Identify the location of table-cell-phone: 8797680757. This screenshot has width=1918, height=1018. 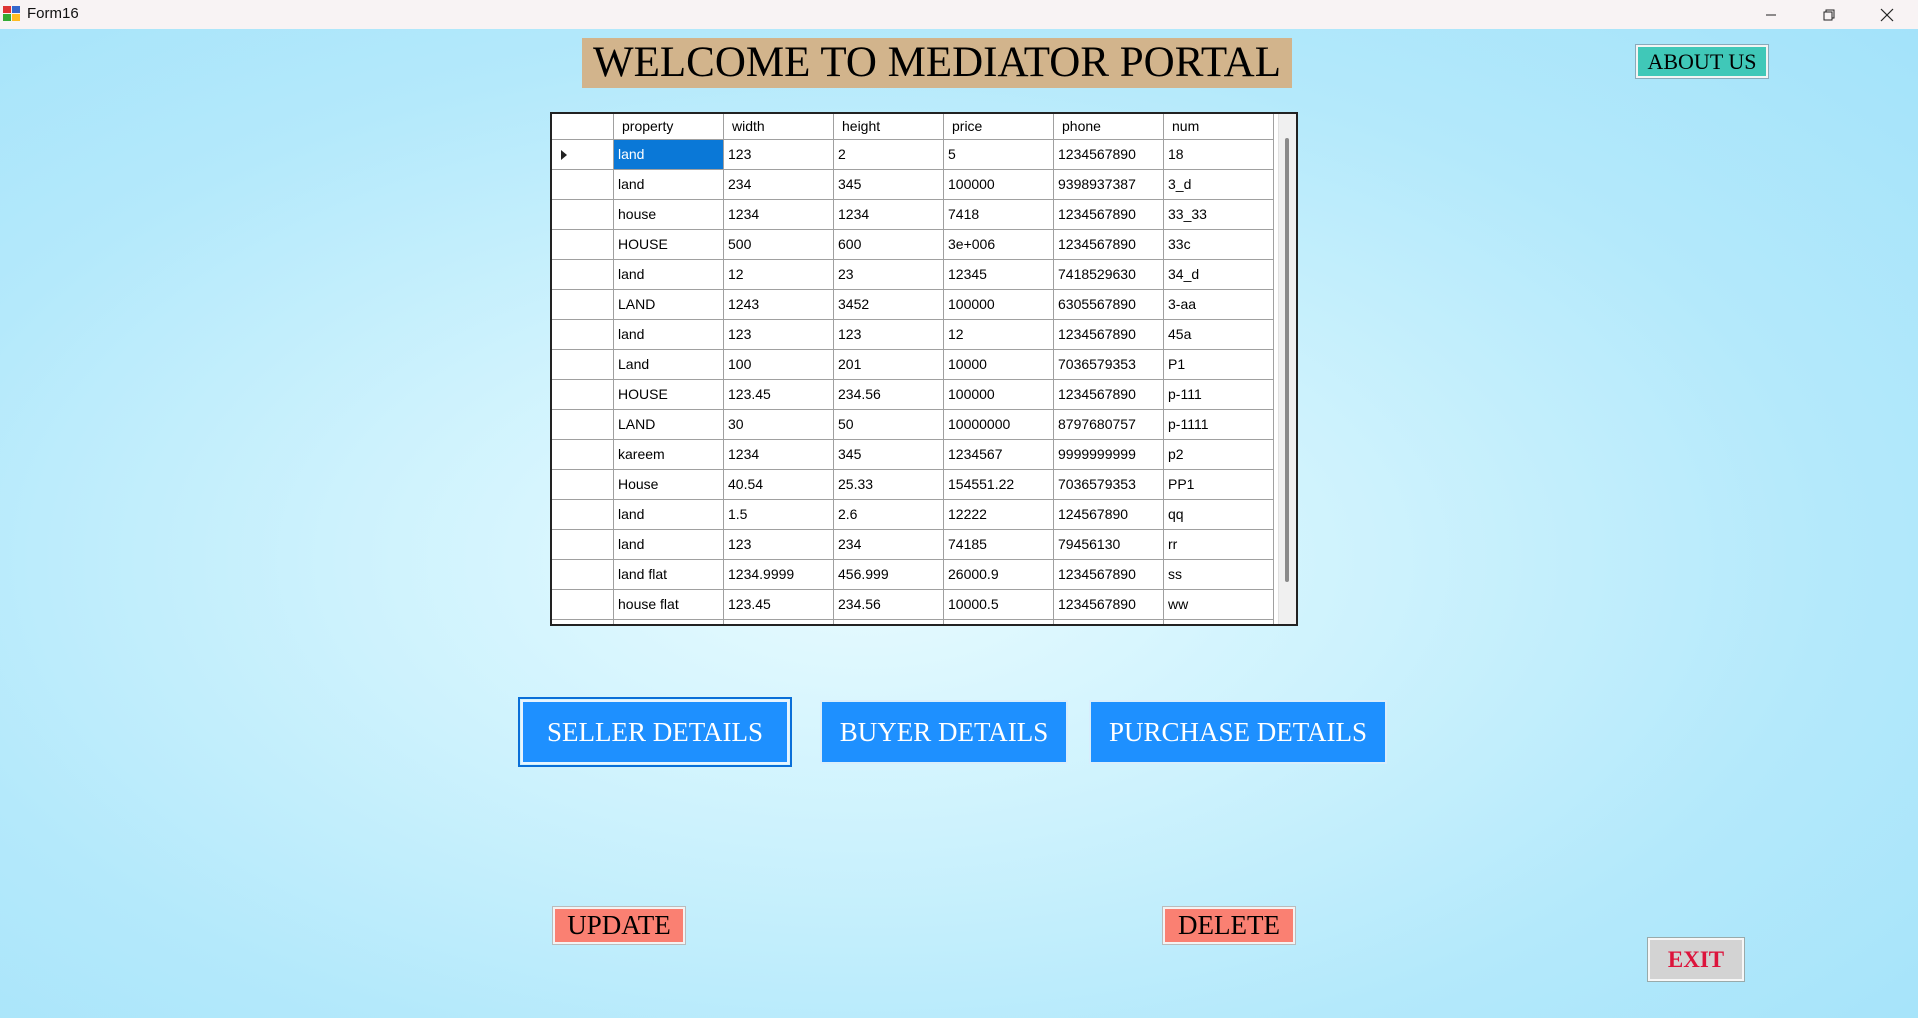
(1109, 425).